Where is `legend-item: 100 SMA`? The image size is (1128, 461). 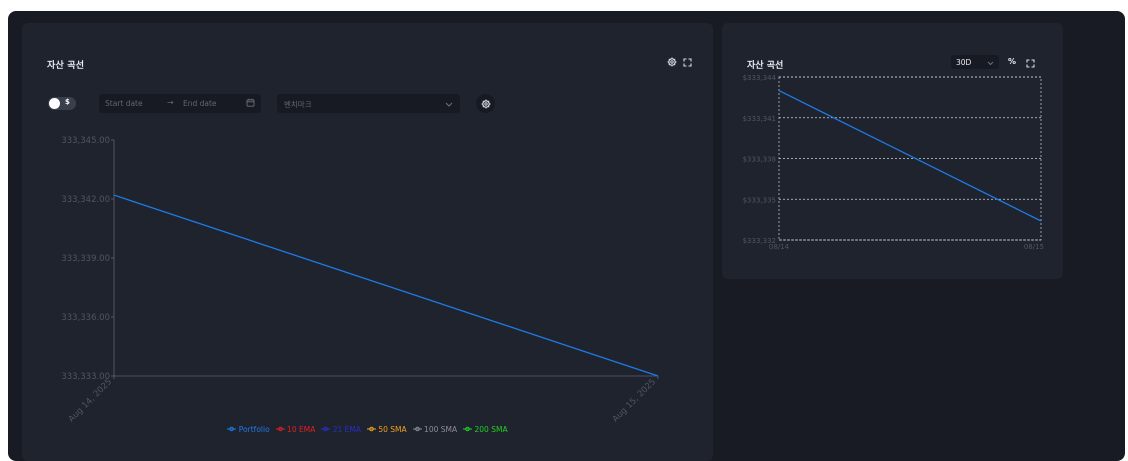
legend-item: 100 SMA is located at coordinates (435, 429).